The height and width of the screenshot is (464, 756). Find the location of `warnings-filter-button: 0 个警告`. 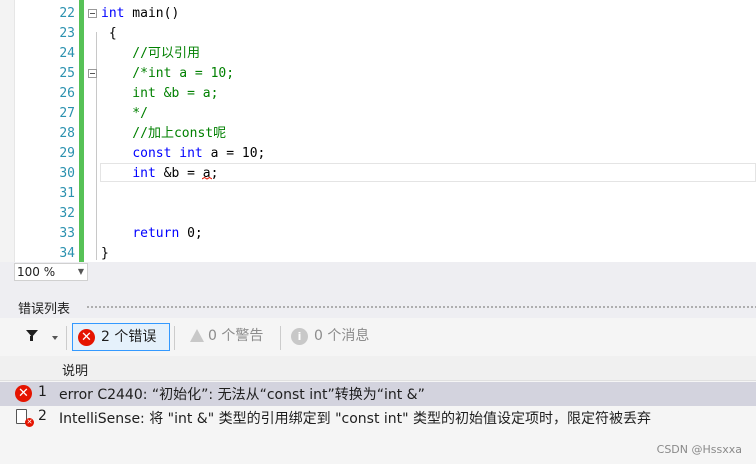

warnings-filter-button: 0 个警告 is located at coordinates (228, 337).